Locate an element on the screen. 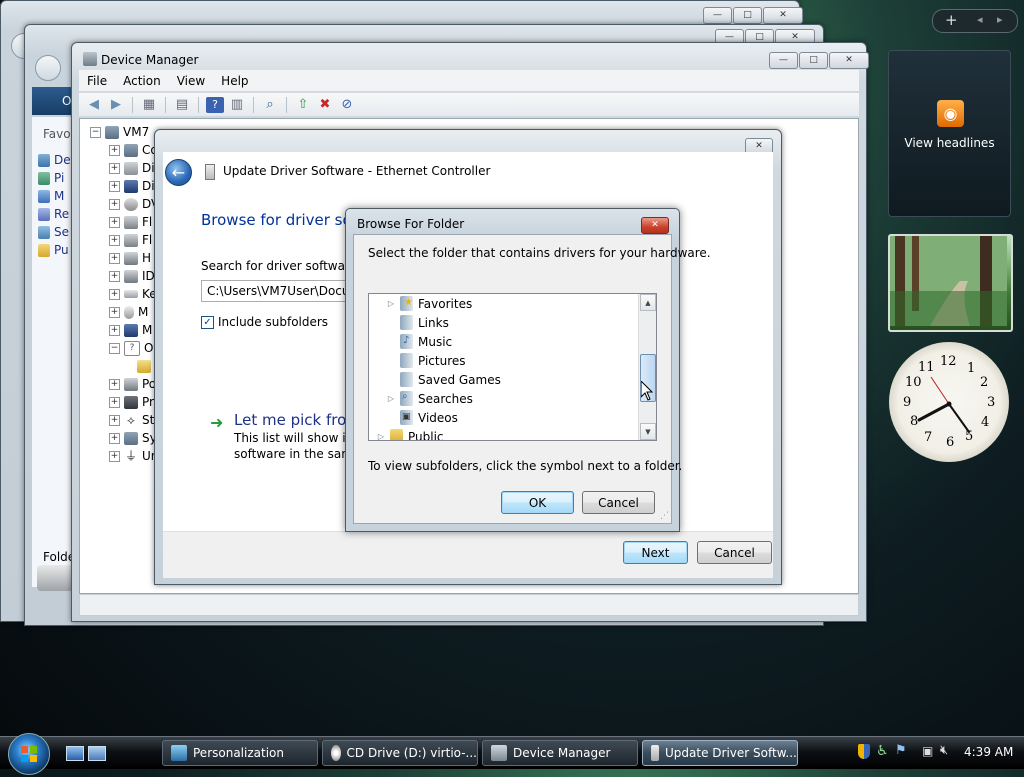  menu-view: View is located at coordinates (191, 81).